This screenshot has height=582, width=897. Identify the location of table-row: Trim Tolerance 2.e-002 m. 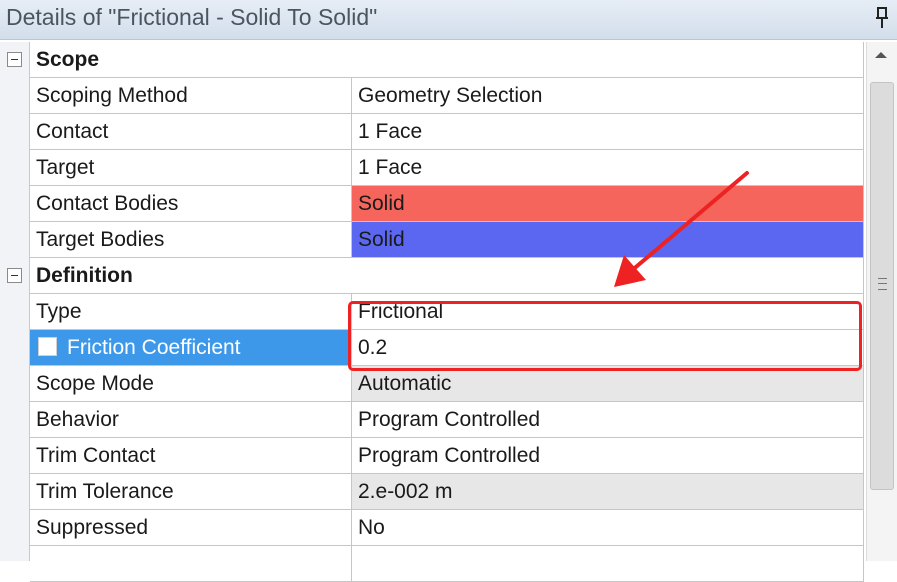
(432, 492).